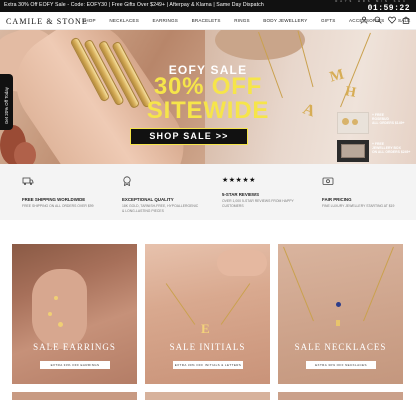 This screenshot has width=416, height=400. I want to click on nav-item-bracelets: BRACELETS, so click(206, 20).